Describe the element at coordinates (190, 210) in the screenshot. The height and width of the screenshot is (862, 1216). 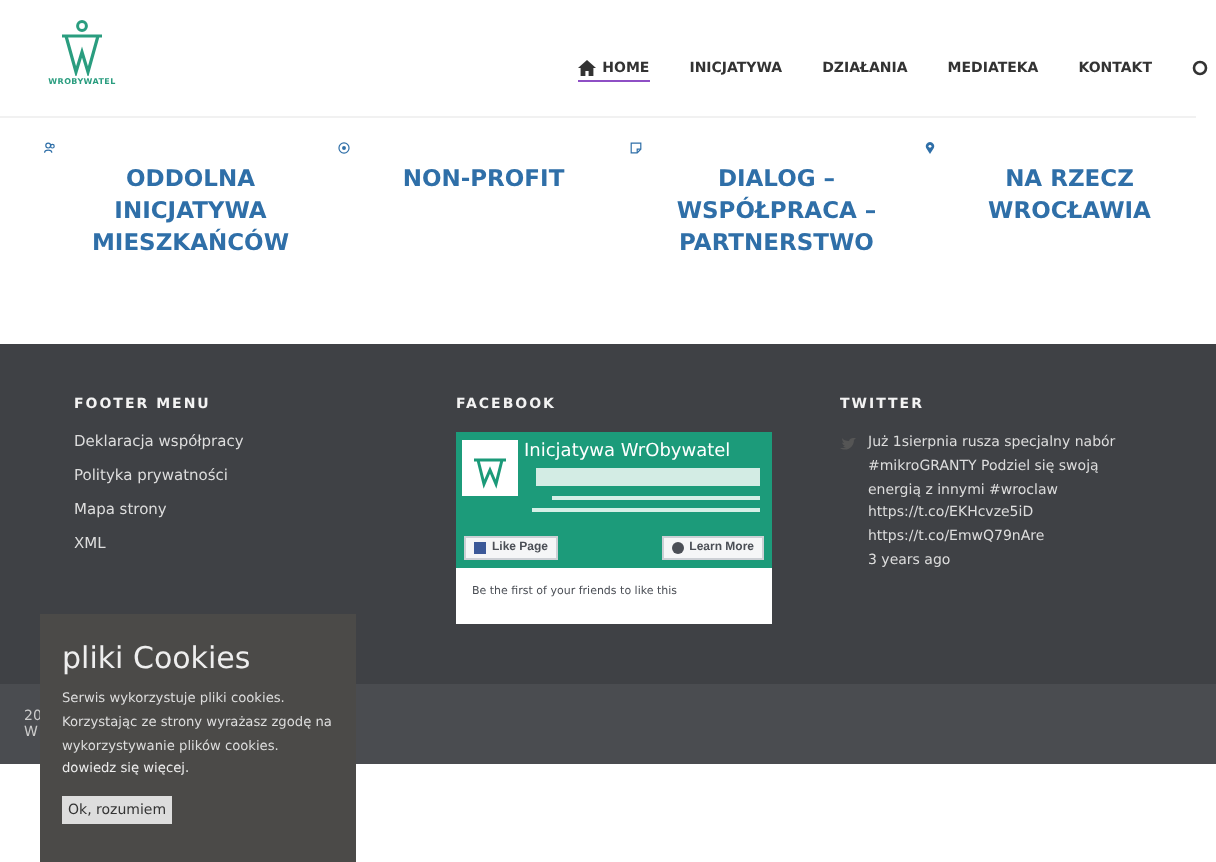
I see `feature-title: ODDOLNA INICJATYWA MIESZKAŃCÓW` at that location.